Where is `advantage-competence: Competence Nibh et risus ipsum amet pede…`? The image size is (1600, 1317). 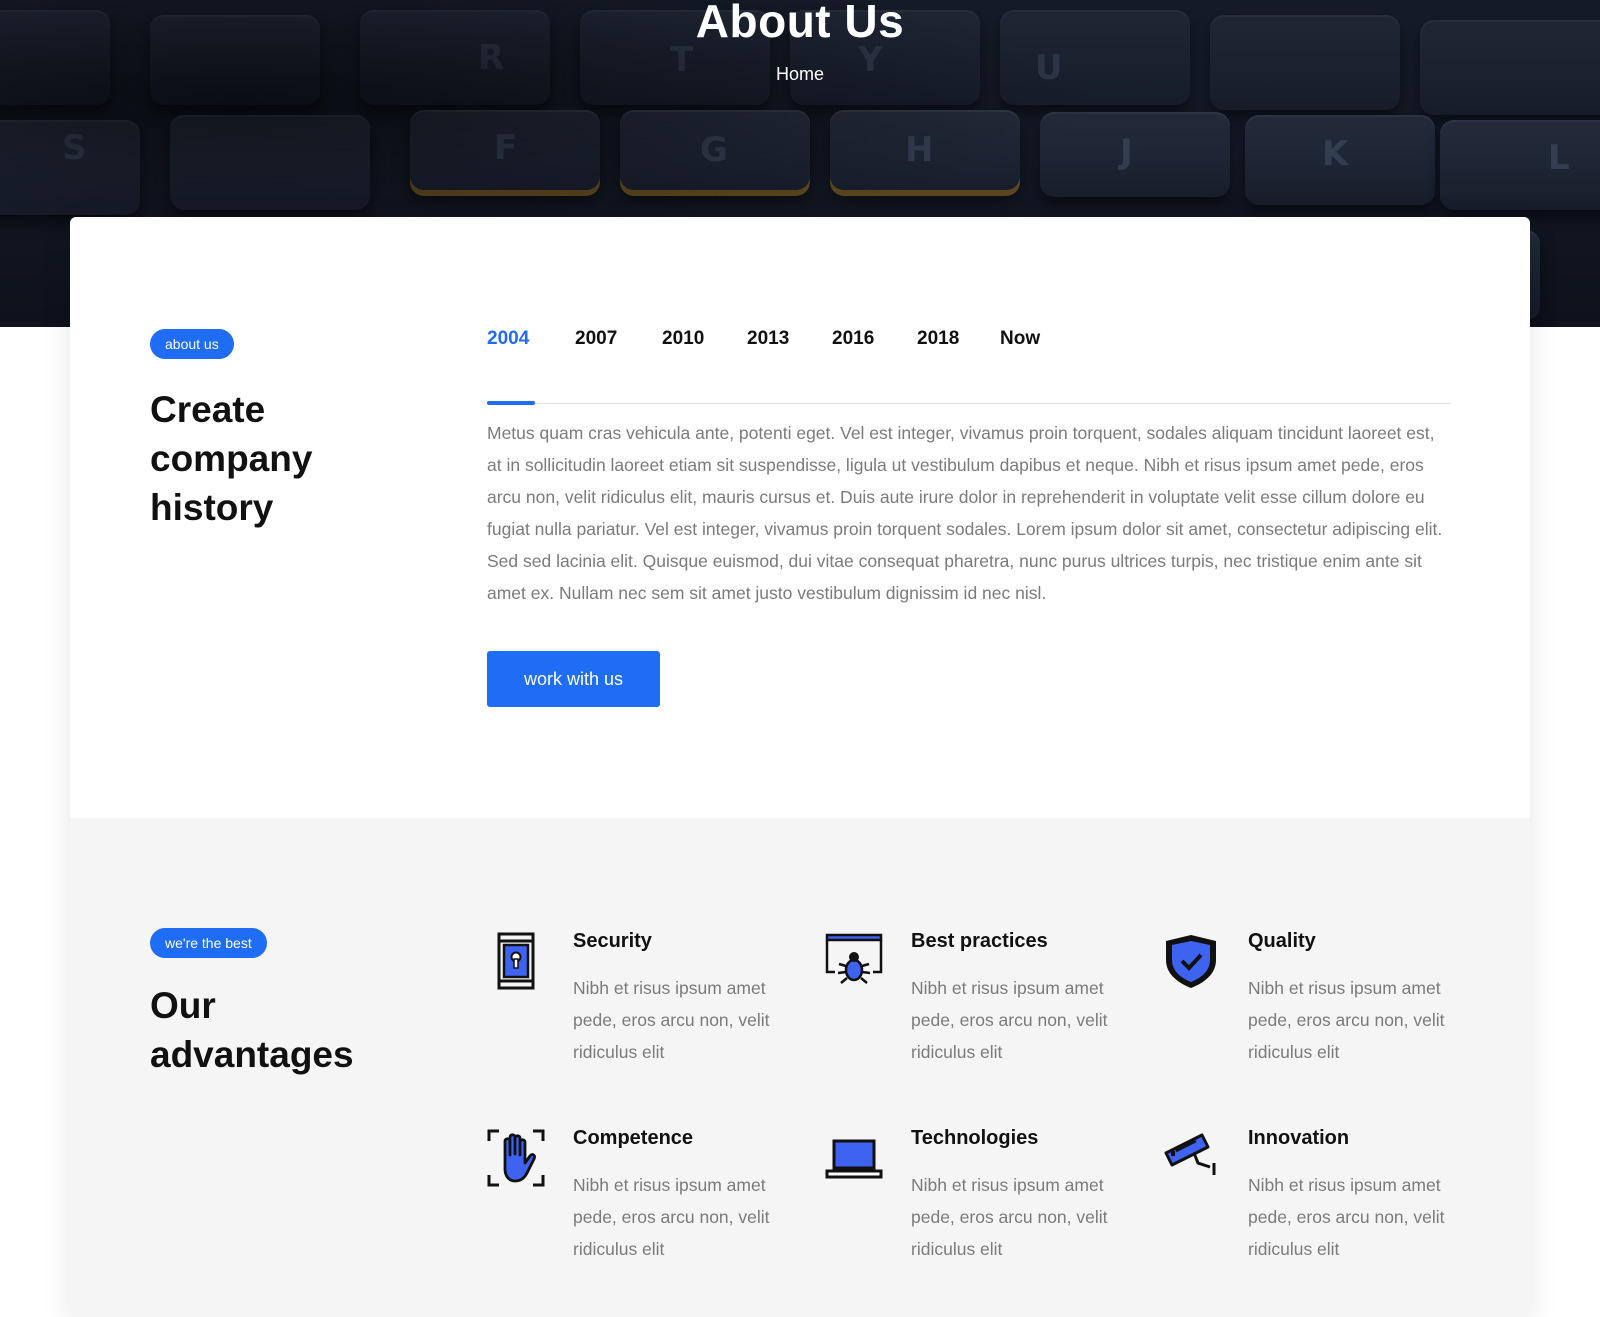
advantage-competence: Competence Nibh et risus ipsum amet pede… is located at coordinates (637, 1213).